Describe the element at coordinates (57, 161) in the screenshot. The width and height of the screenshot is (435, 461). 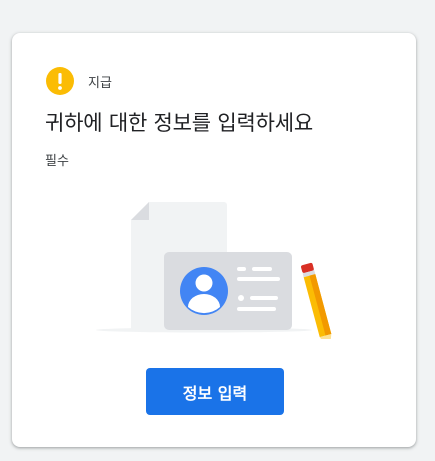
I see `required-label: 필수` at that location.